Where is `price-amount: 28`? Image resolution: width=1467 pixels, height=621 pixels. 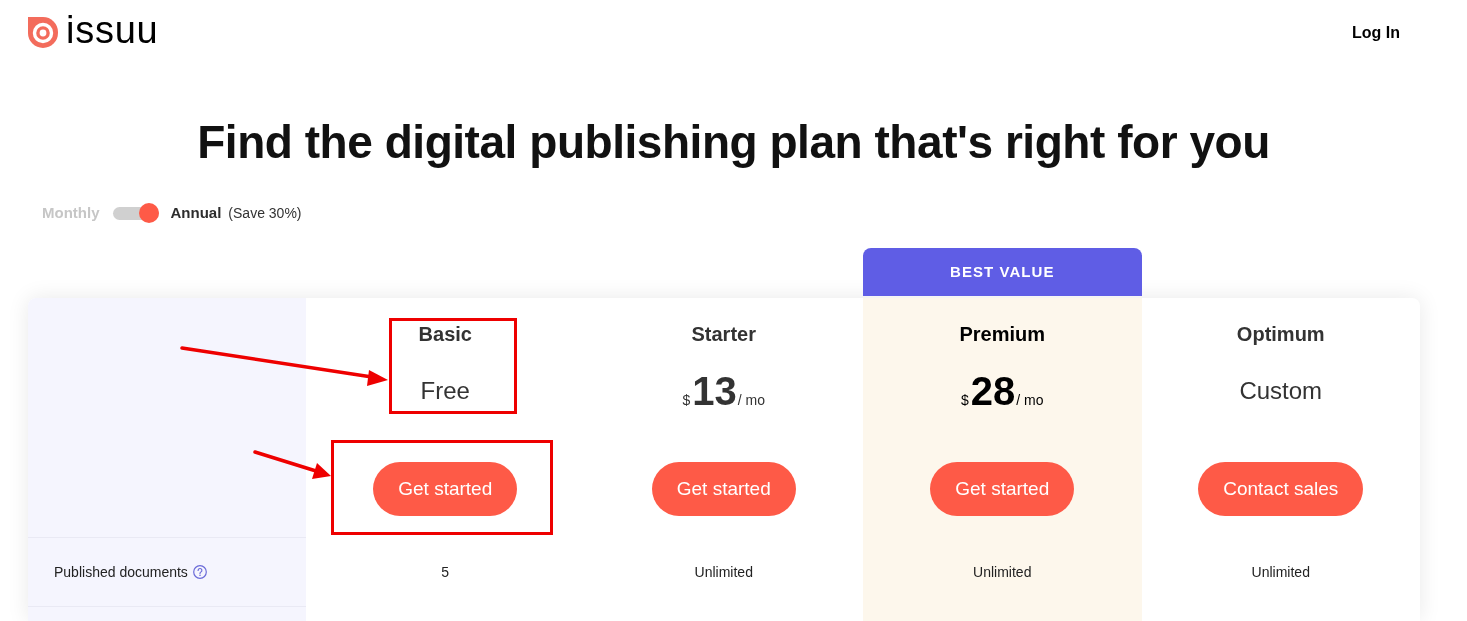 price-amount: 28 is located at coordinates (993, 391).